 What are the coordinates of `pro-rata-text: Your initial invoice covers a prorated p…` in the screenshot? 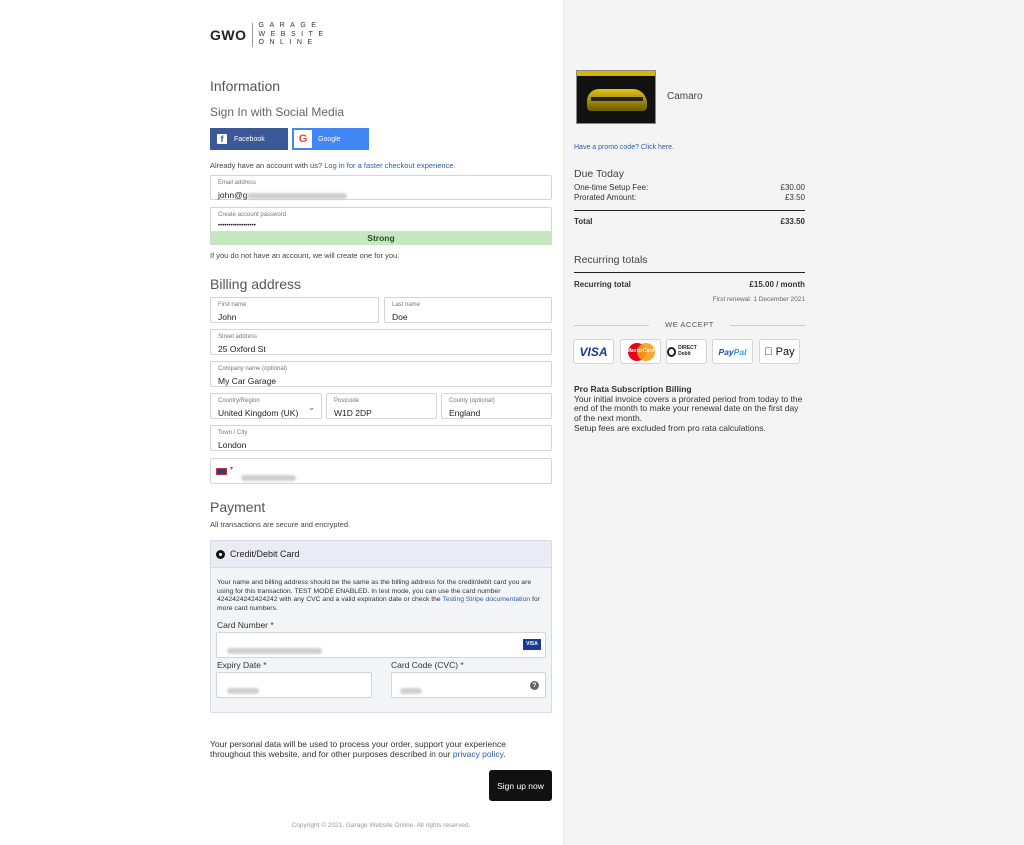 It's located at (688, 408).